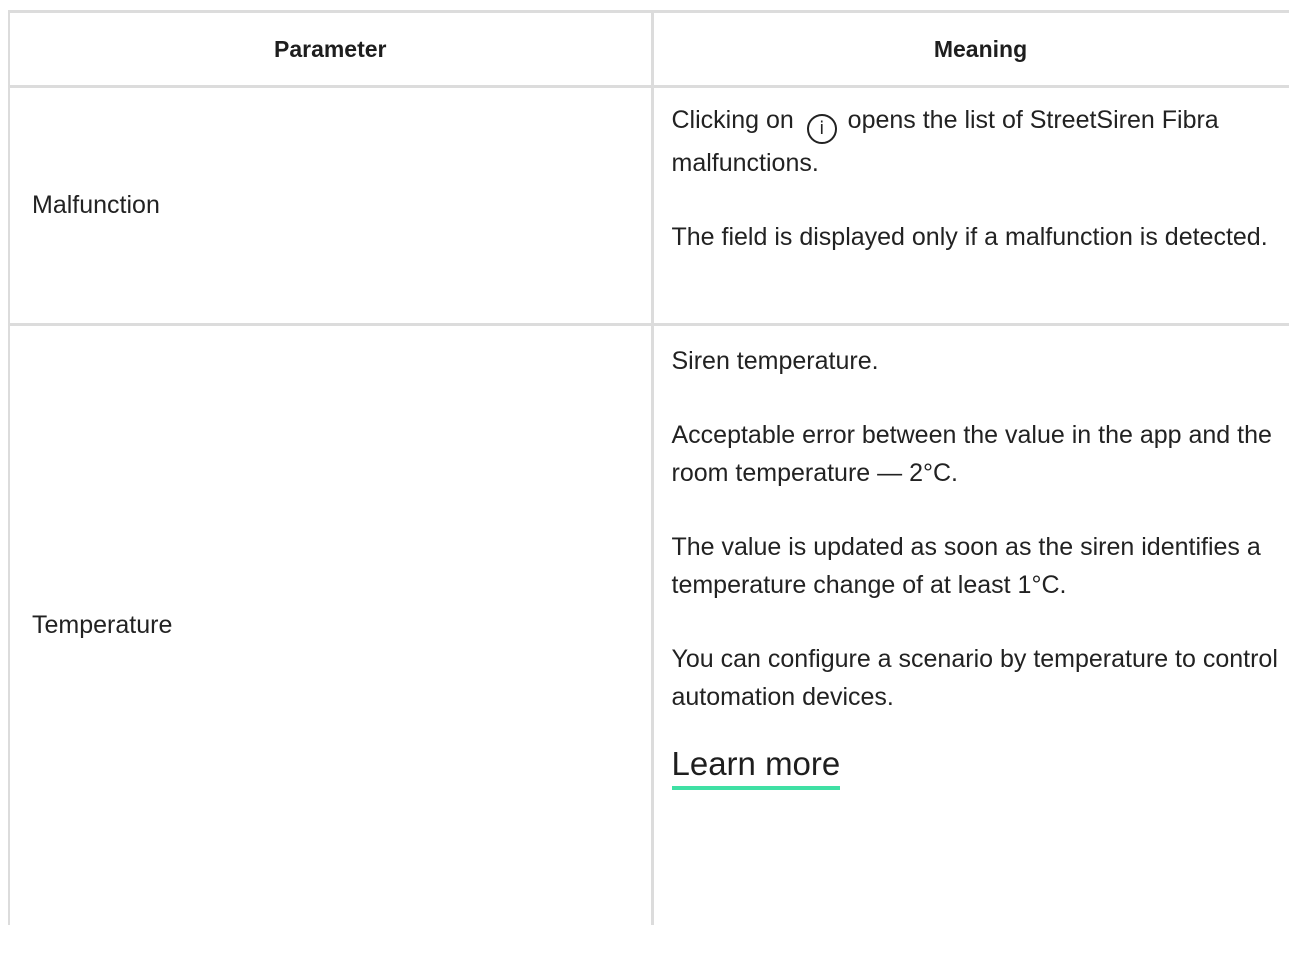 The image size is (1289, 968). What do you see at coordinates (821, 129) in the screenshot?
I see `info-icon: i` at bounding box center [821, 129].